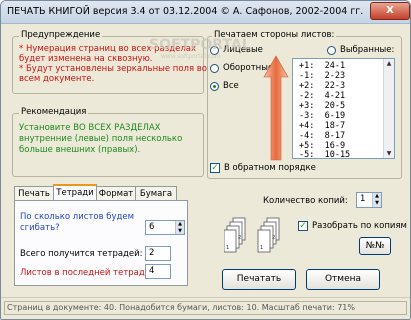 The image size is (411, 320). What do you see at coordinates (359, 226) in the screenshot?
I see `collate-label: Разобрать по копиям` at bounding box center [359, 226].